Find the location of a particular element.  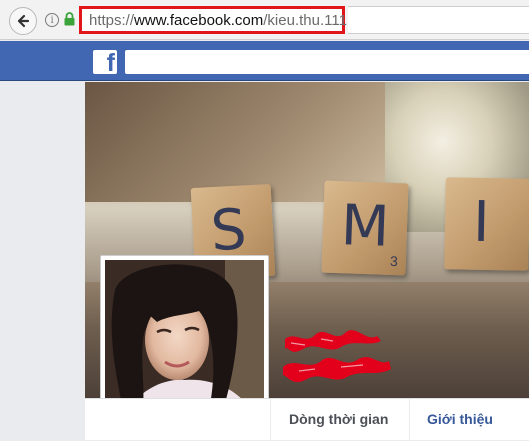

tab-about: Giới thiệu is located at coordinates (460, 420).